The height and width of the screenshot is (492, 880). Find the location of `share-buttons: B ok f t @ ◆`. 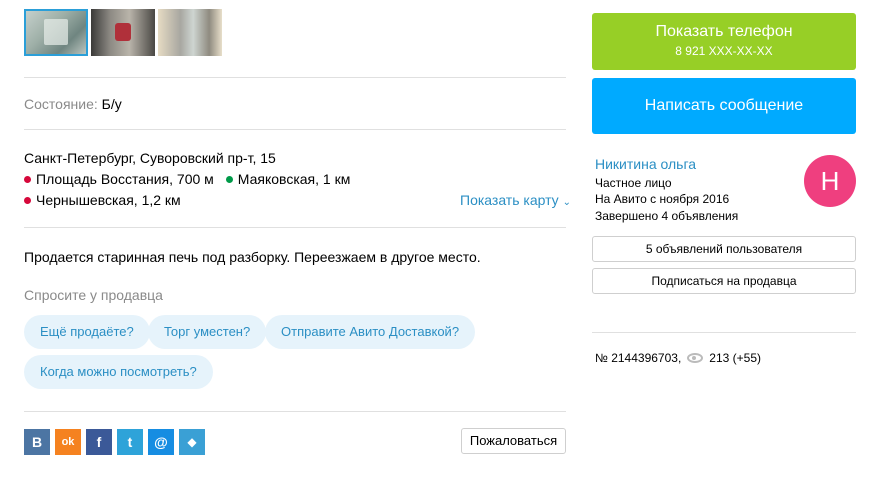

share-buttons: B ok f t @ ◆ is located at coordinates (114, 442).